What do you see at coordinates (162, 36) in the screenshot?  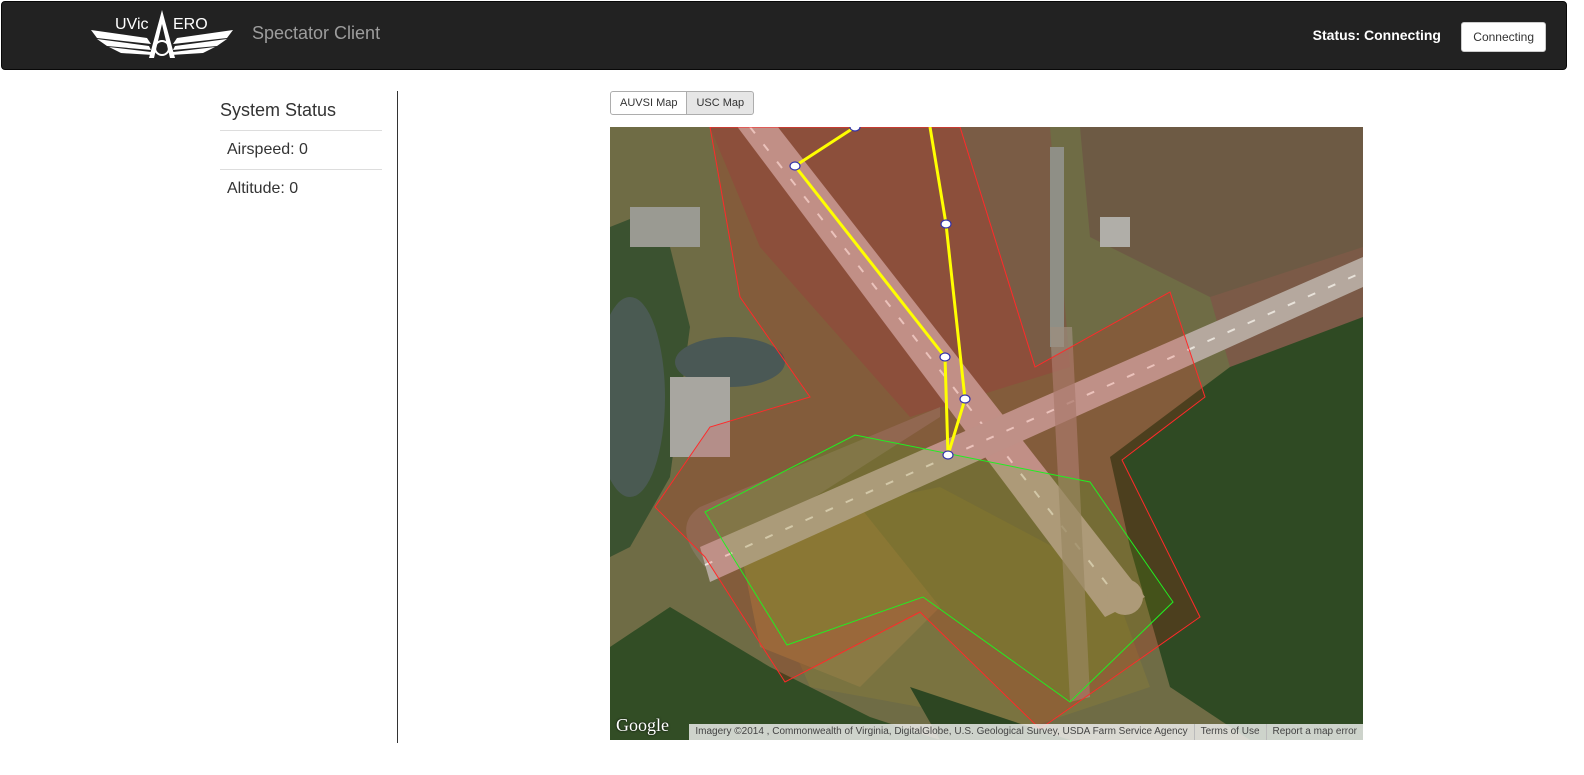 I see `uvic-aero-logo: UVic ERO` at bounding box center [162, 36].